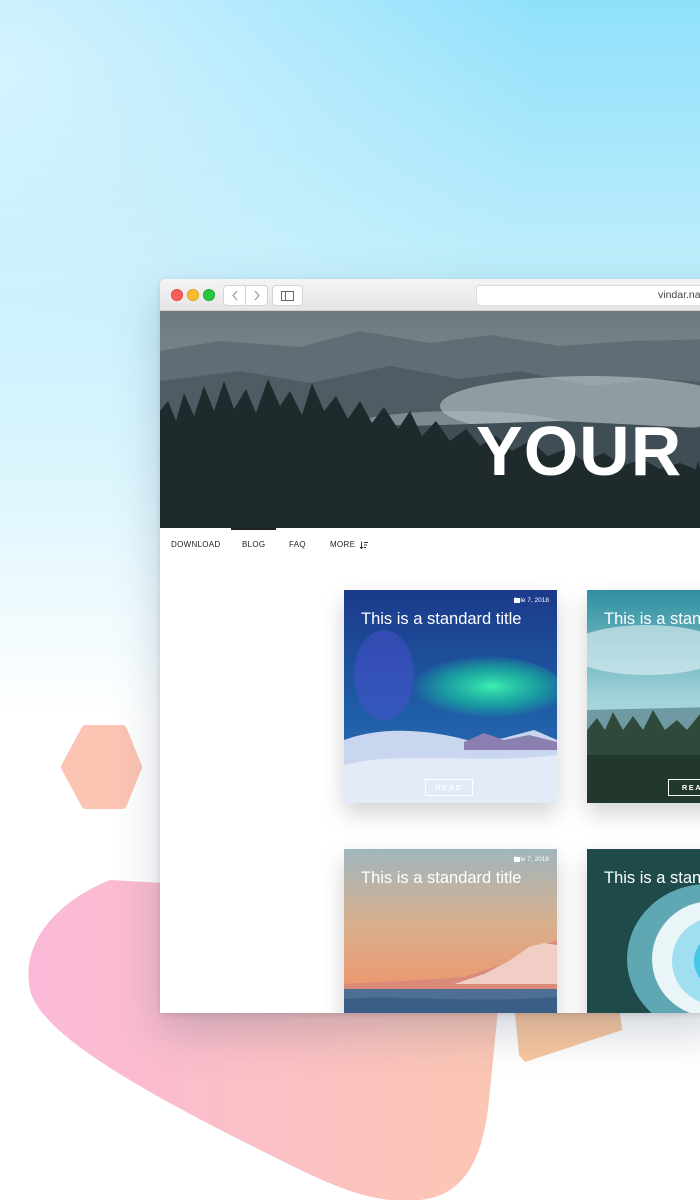 The image size is (700, 1200). What do you see at coordinates (430, 419) in the screenshot?
I see `hero-banner: YOUR` at bounding box center [430, 419].